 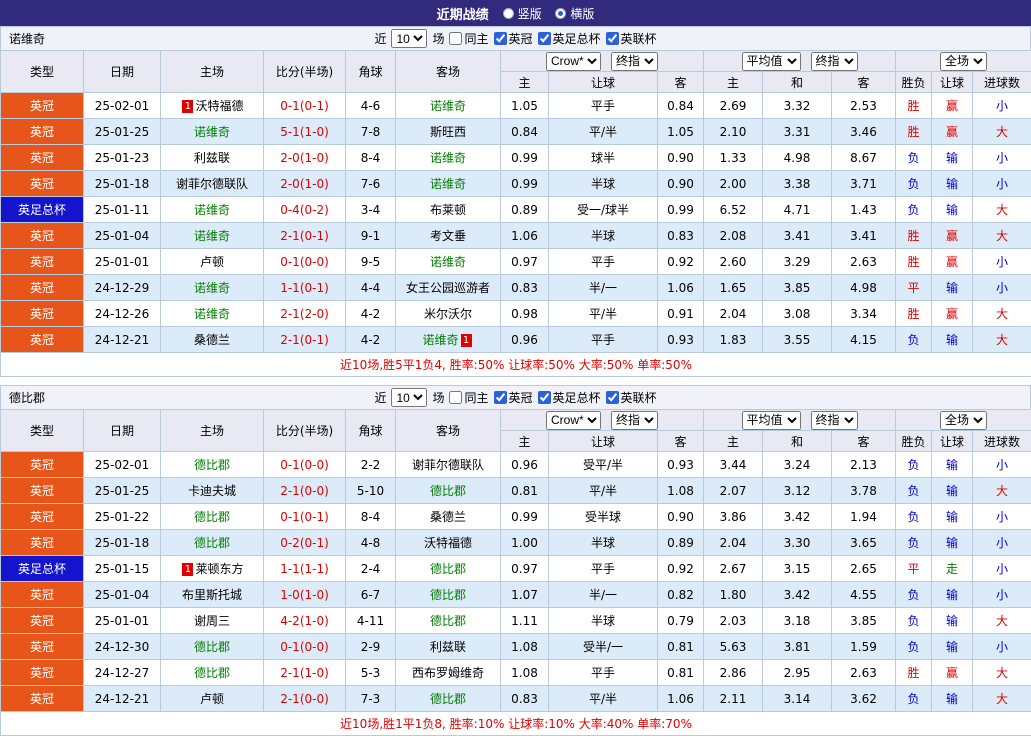 I want to click on team-link: 米尔沃尔, so click(x=448, y=314).